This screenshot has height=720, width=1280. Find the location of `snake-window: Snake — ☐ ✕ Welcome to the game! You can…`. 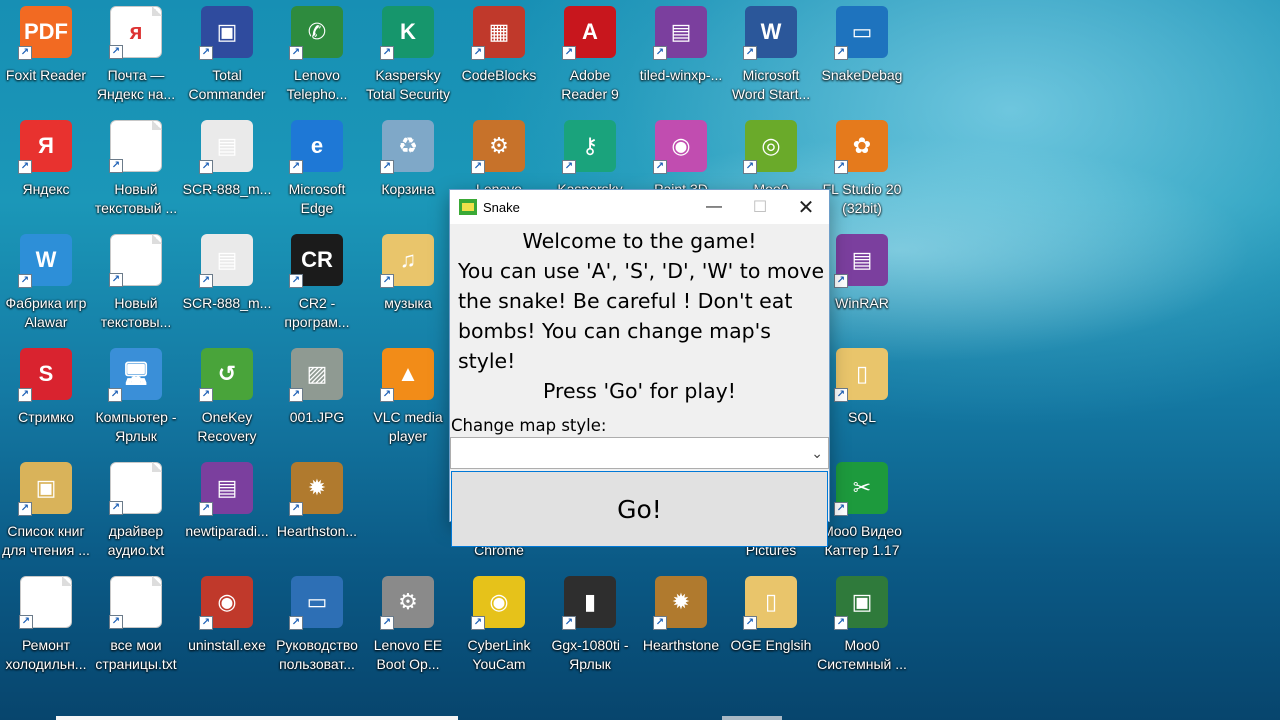

snake-window: Snake — ☐ ✕ Welcome to the game! You can… is located at coordinates (639, 368).